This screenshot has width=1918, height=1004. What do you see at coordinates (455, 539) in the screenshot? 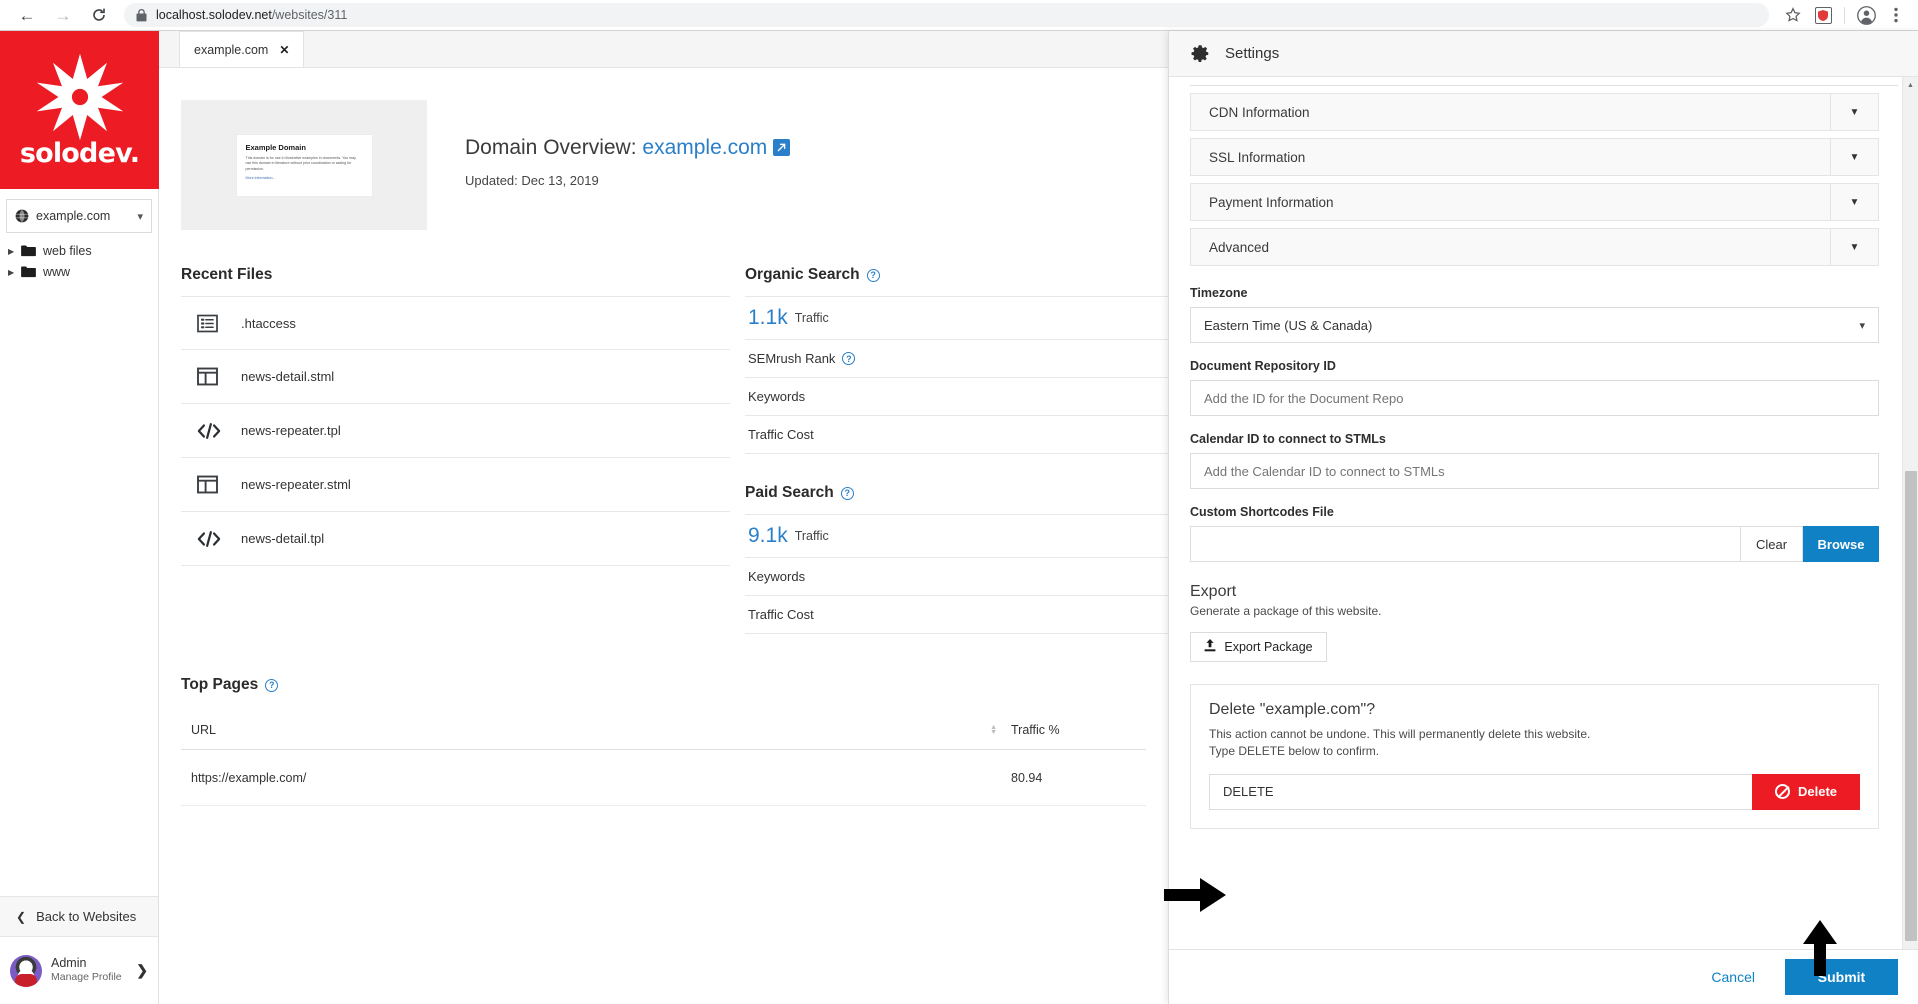
I see `list-item: news-detail.tpl` at bounding box center [455, 539].